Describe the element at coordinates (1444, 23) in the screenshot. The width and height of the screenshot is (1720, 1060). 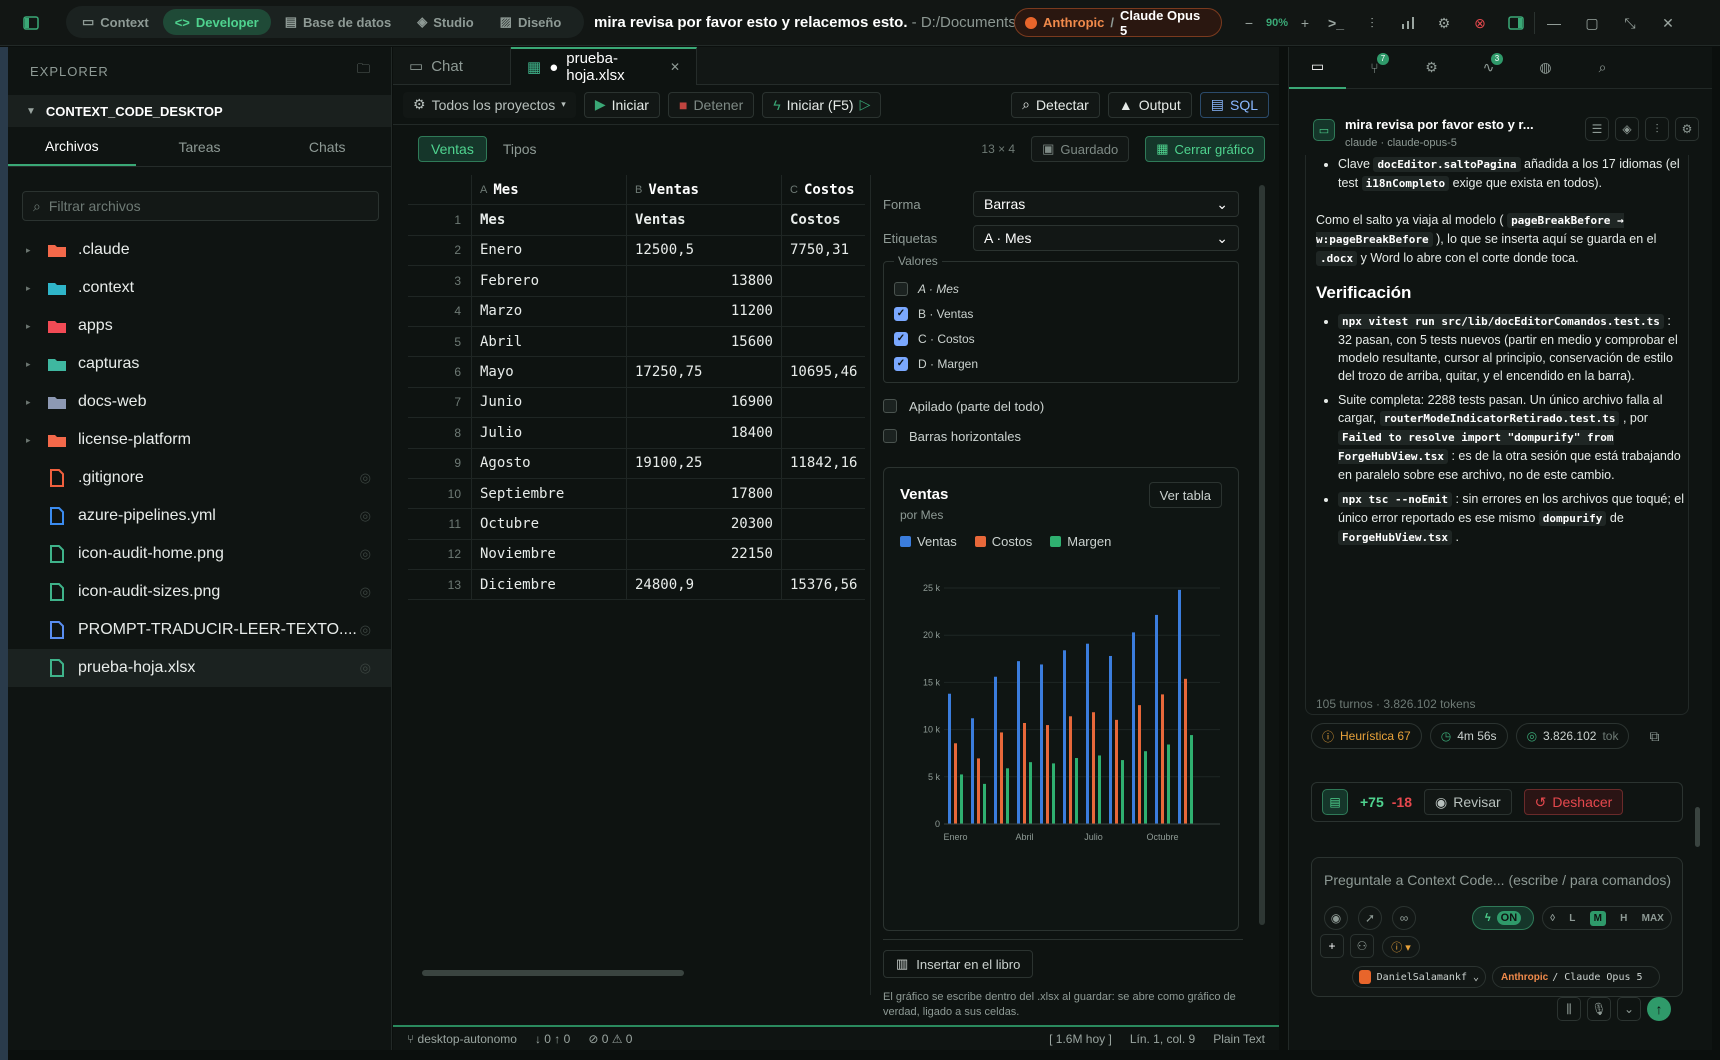
I see `settings-icon: ⚙` at that location.